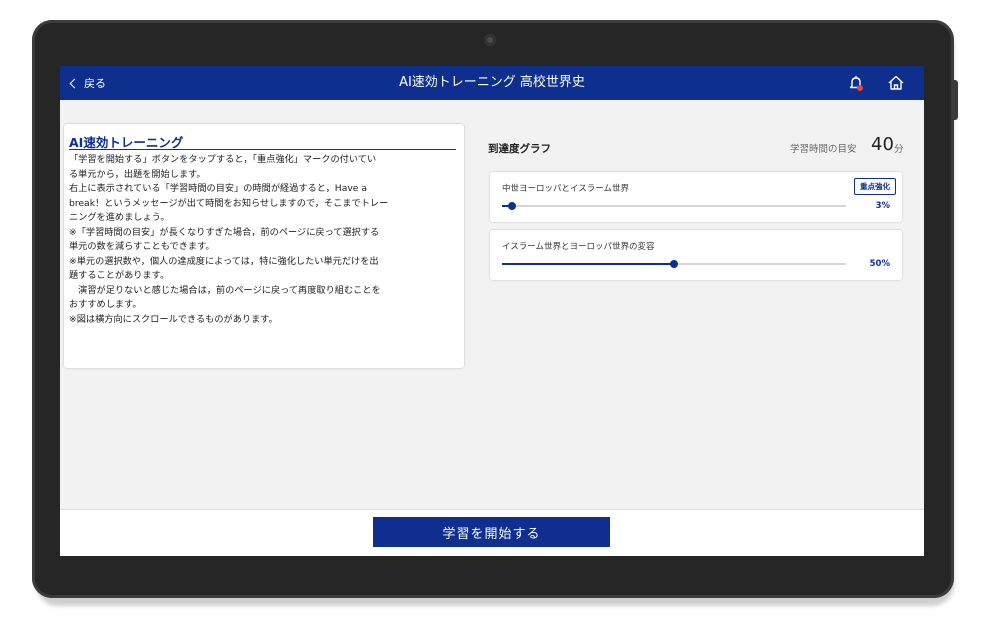 This screenshot has height=637, width=987. What do you see at coordinates (896, 83) in the screenshot?
I see `home-icon` at bounding box center [896, 83].